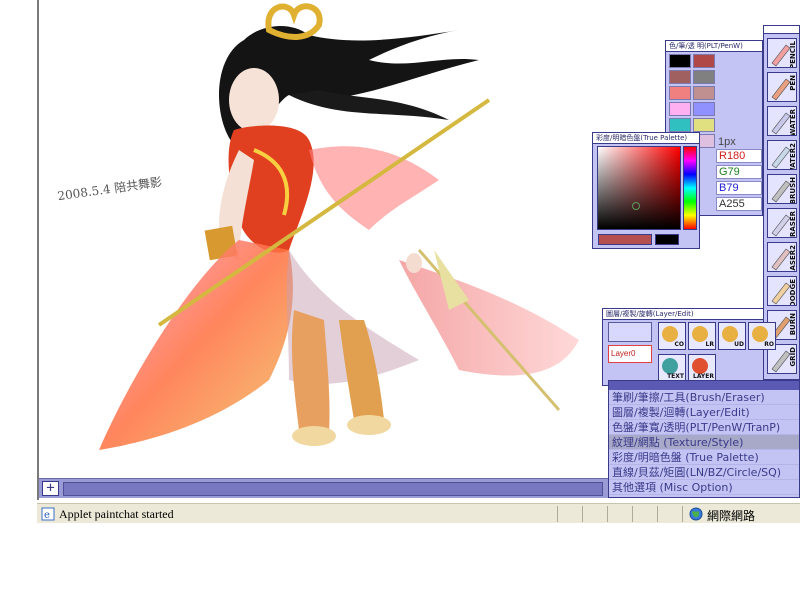 The width and height of the screenshot is (800, 600). I want to click on options-menu-item: 色盤/筆寬/透明(PLT/PenW/TranP), so click(704, 427).